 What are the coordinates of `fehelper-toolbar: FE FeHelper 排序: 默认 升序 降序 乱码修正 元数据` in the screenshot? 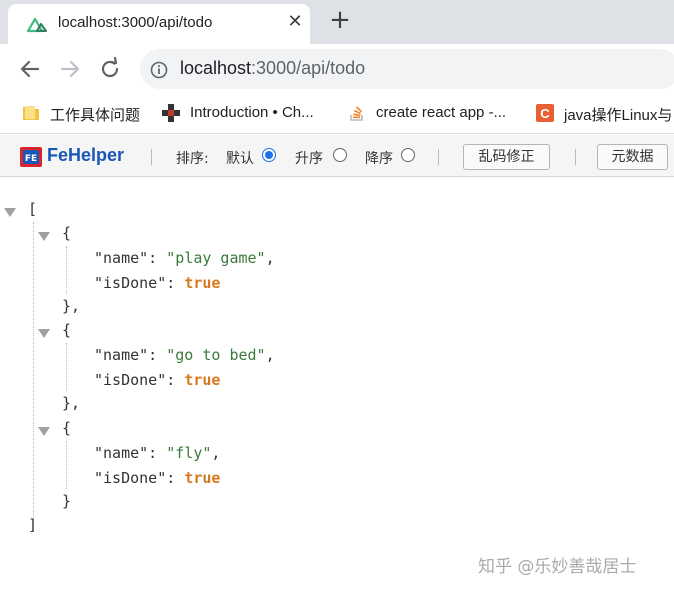 It's located at (337, 156).